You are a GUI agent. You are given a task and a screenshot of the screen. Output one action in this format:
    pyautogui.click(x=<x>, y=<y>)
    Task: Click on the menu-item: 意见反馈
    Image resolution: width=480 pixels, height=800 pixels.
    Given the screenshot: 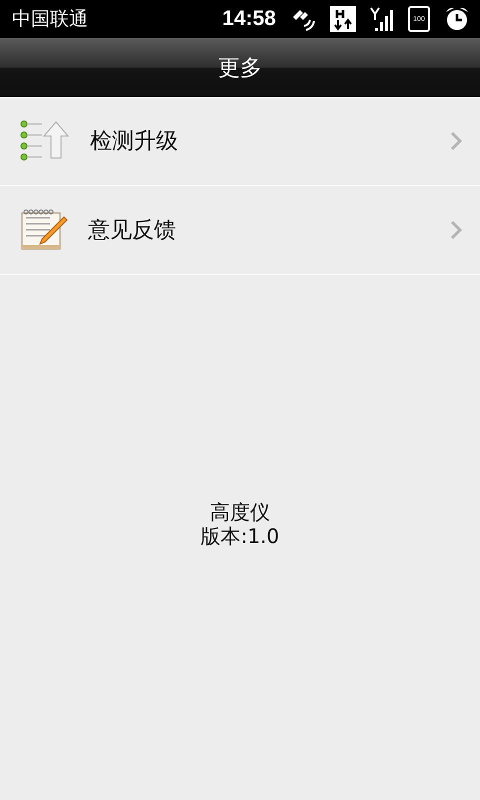 What is the action you would take?
    pyautogui.click(x=240, y=230)
    